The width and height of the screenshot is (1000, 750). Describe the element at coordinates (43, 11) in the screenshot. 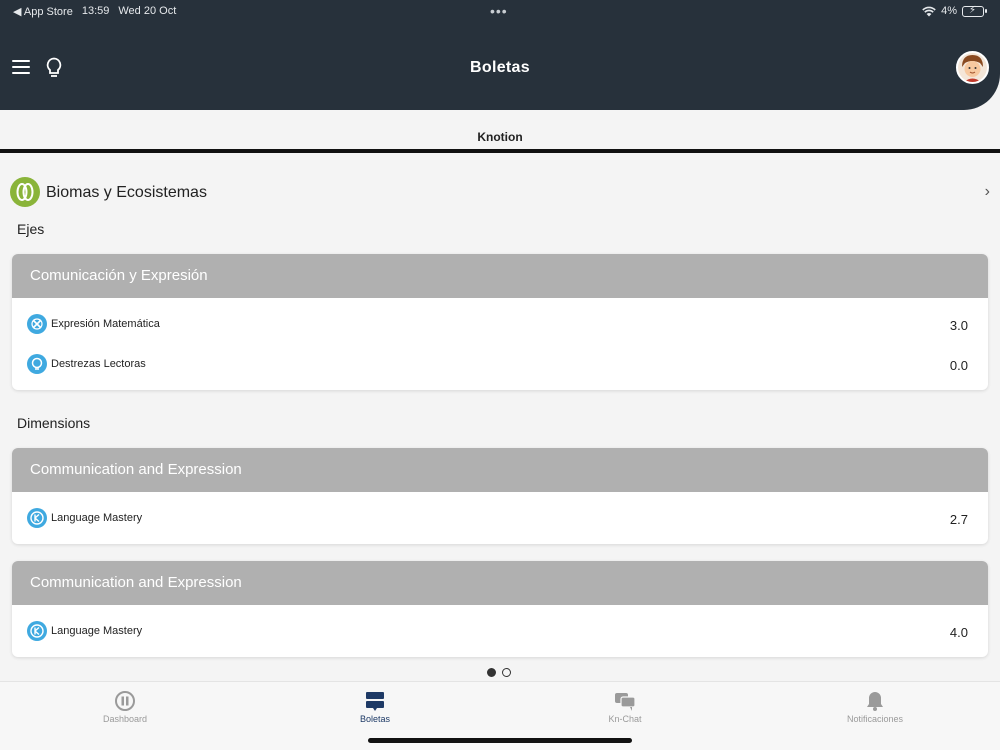

I see `back-to-app-link: ◀ App Store` at that location.